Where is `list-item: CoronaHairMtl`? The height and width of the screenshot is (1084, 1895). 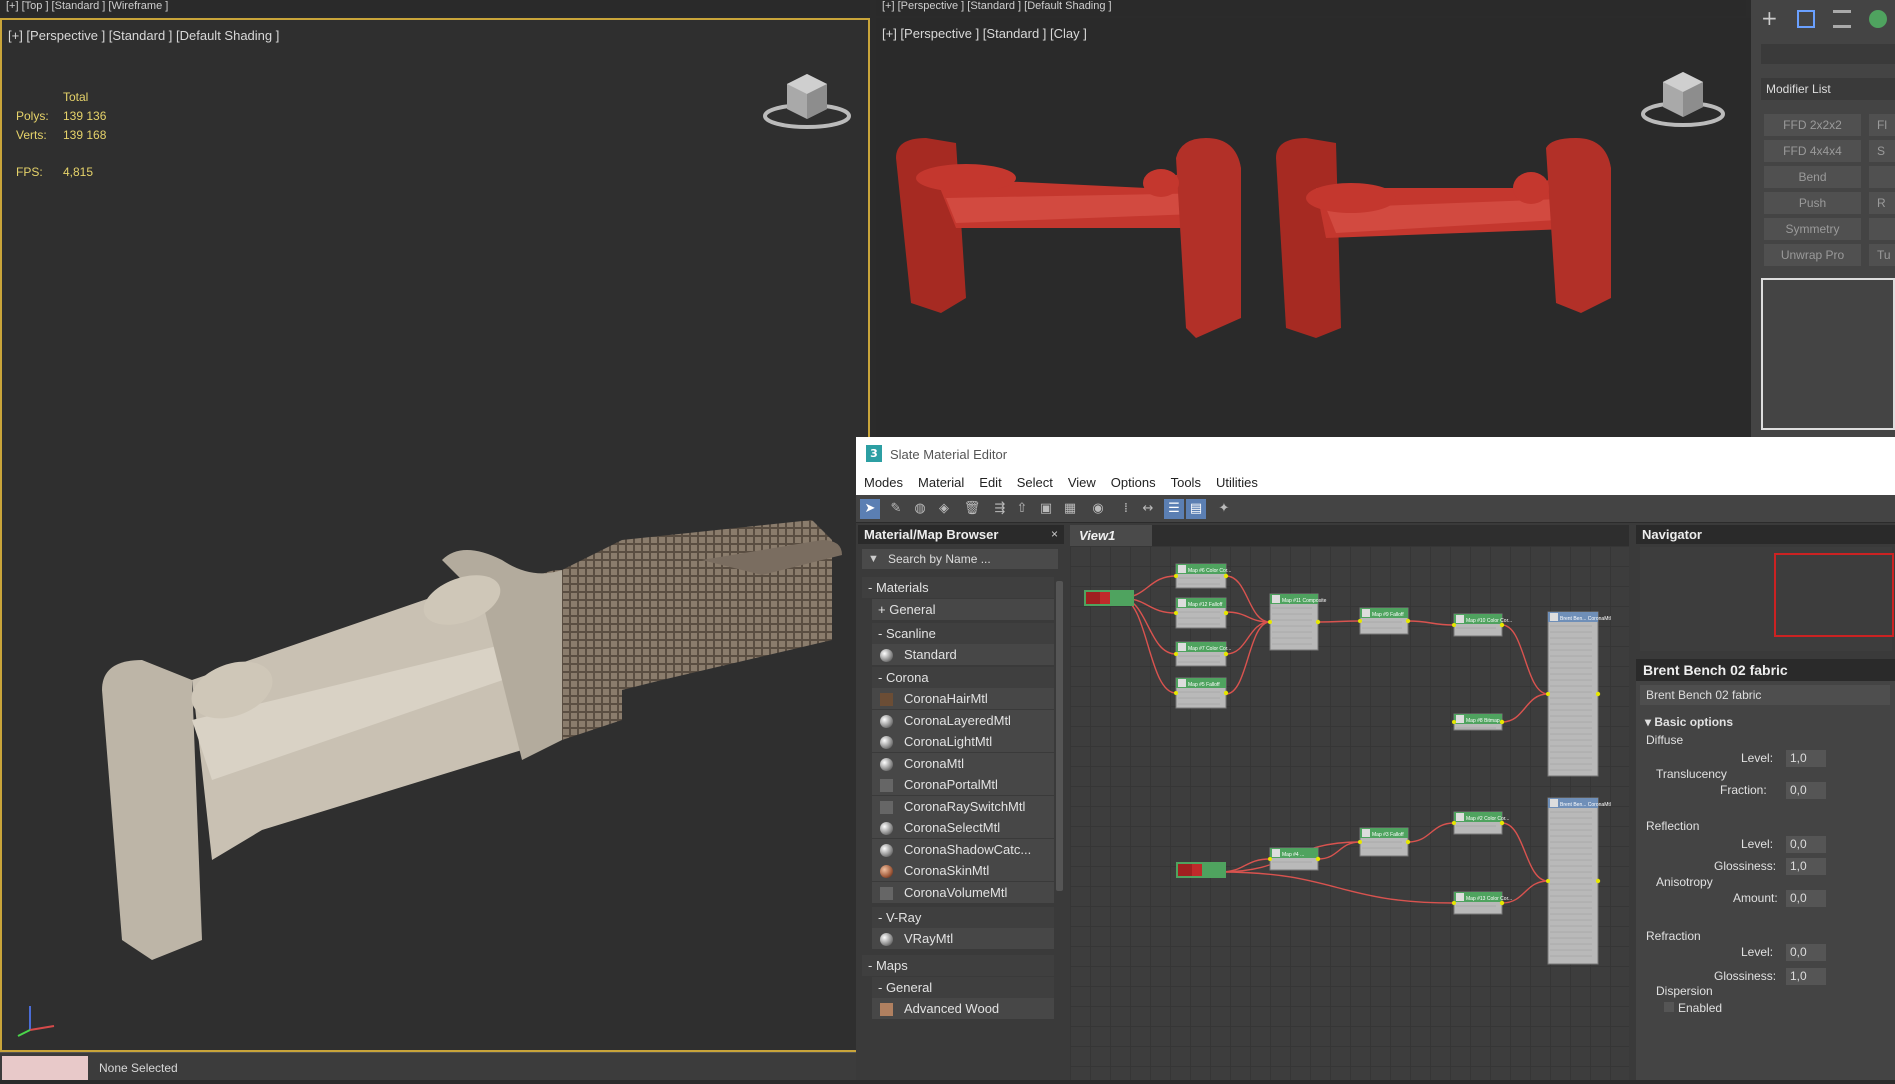 list-item: CoronaHairMtl is located at coordinates (963, 698).